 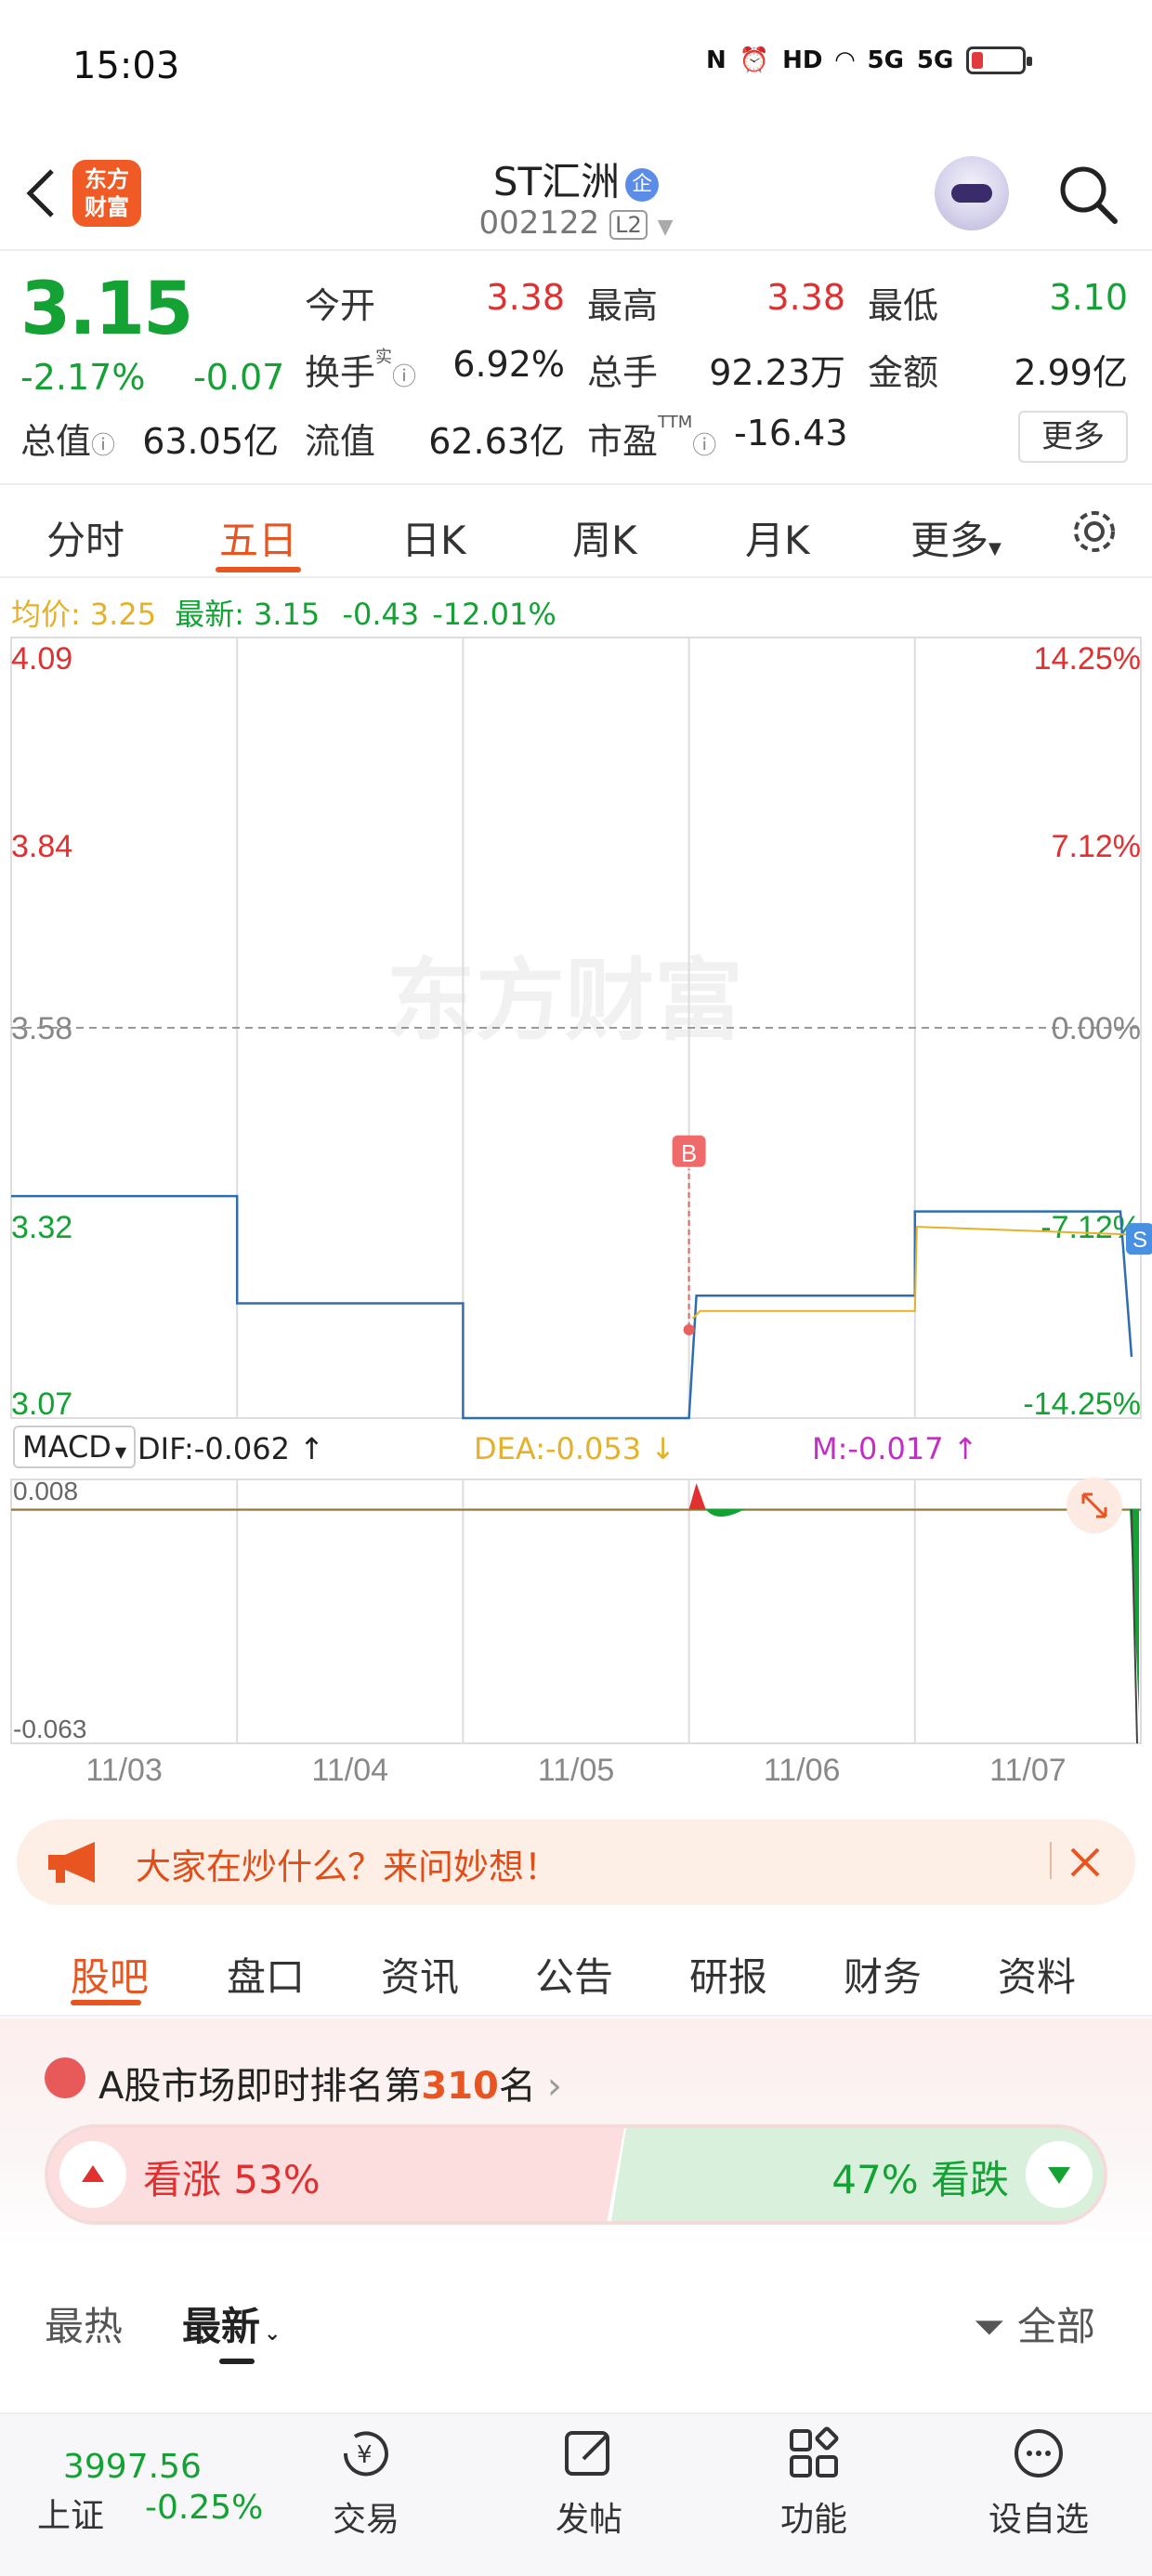 What do you see at coordinates (381, 614) in the screenshot?
I see `latest-change: -0.43` at bounding box center [381, 614].